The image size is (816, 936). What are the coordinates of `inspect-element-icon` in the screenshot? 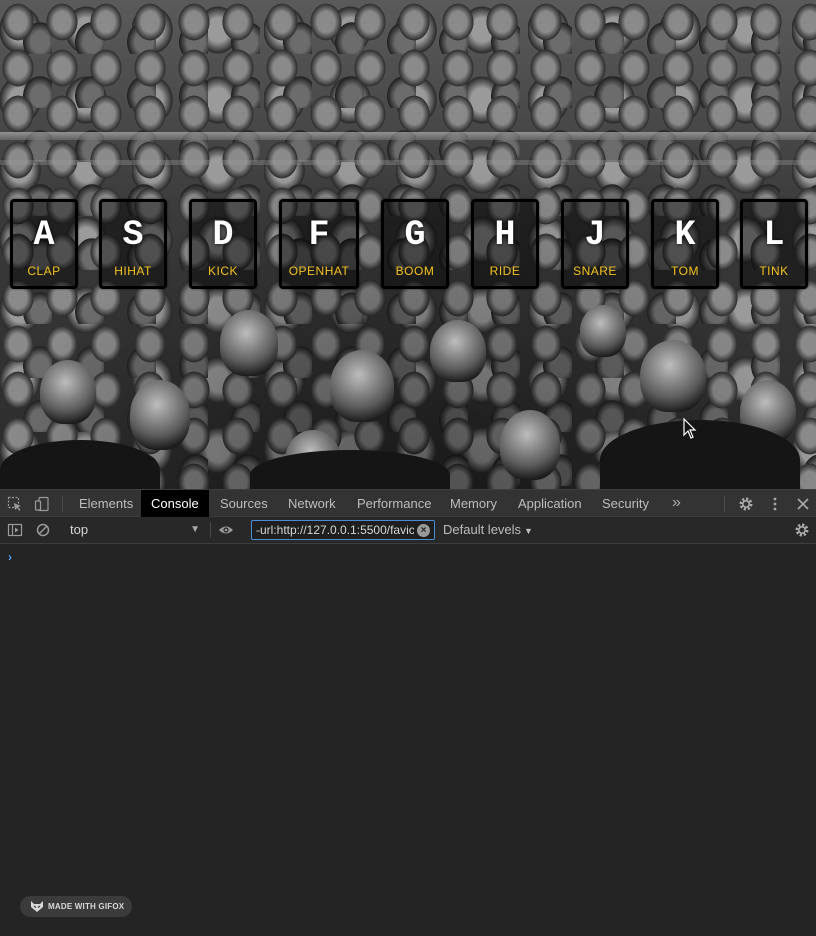 It's located at (15, 504).